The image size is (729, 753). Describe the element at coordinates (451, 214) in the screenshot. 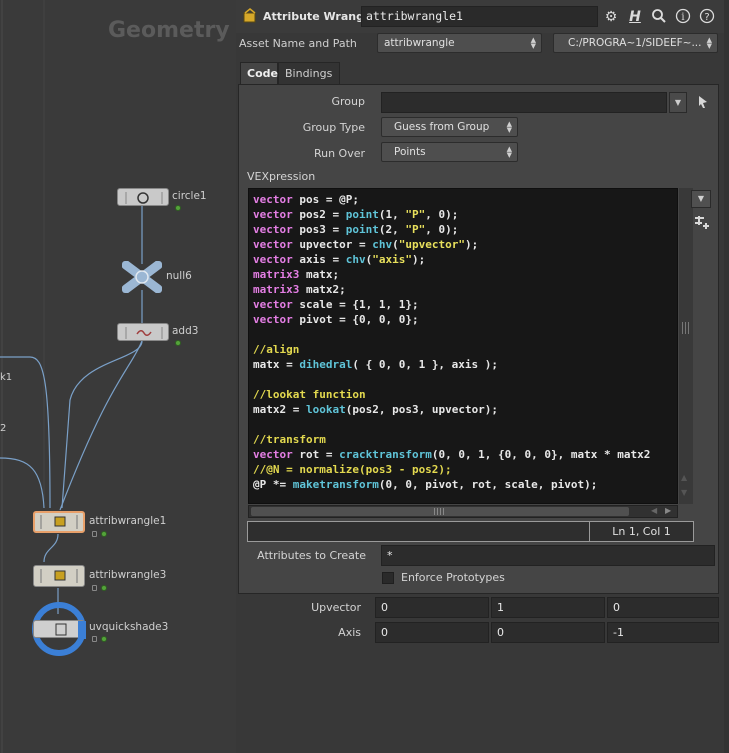

I see `code-line: vector pos2 = point(1, "P", 0);` at that location.